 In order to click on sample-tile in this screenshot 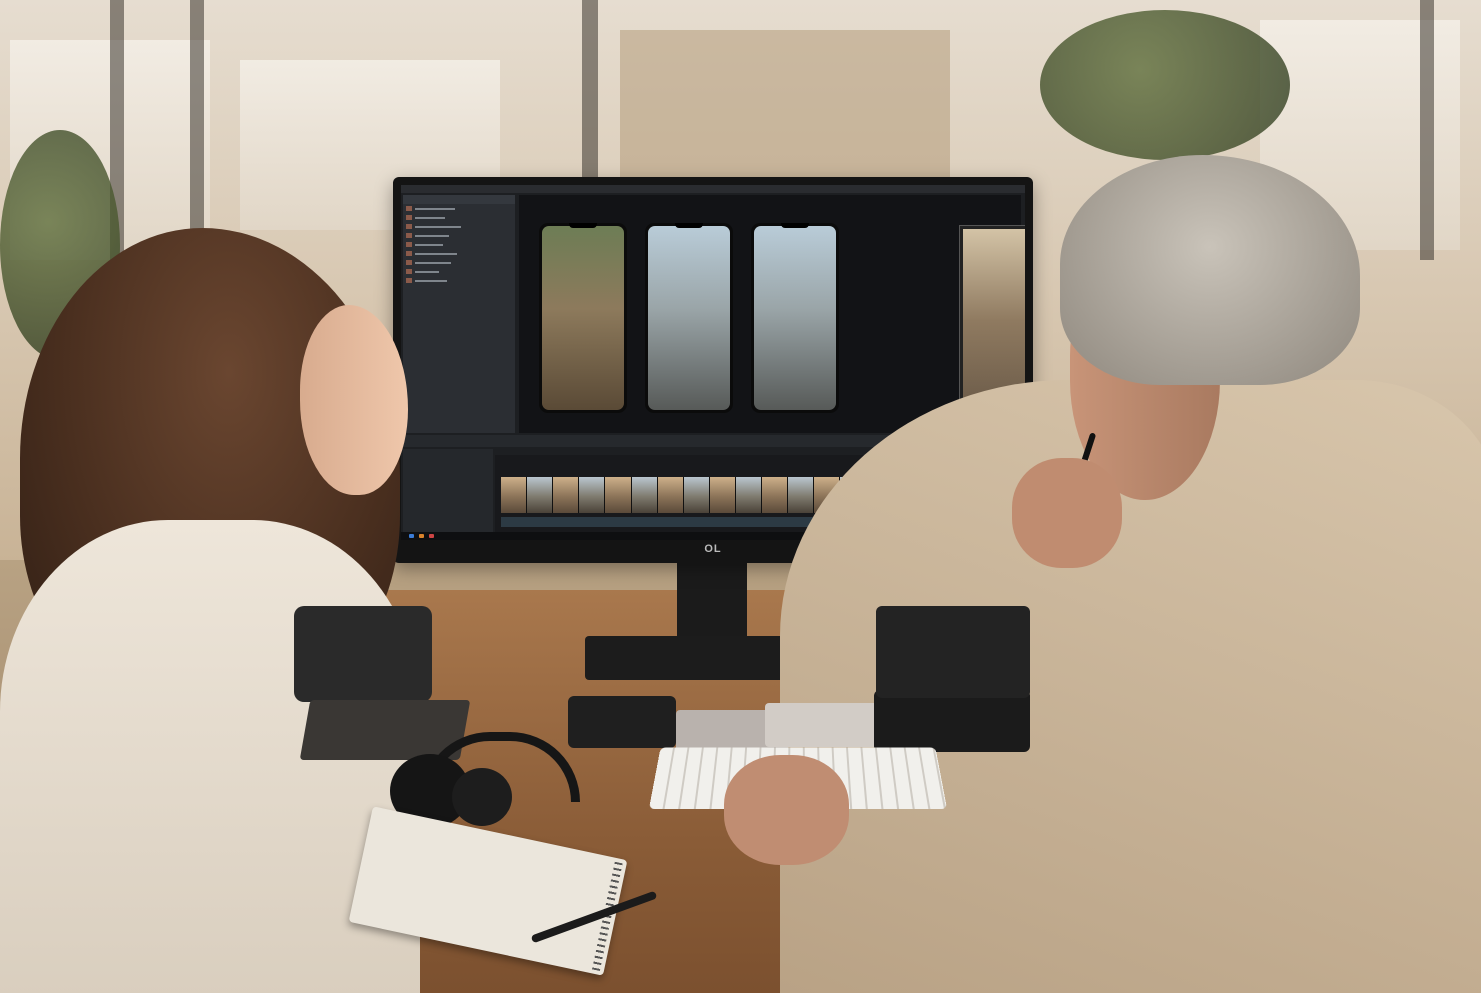, I will do `click(822, 725)`.